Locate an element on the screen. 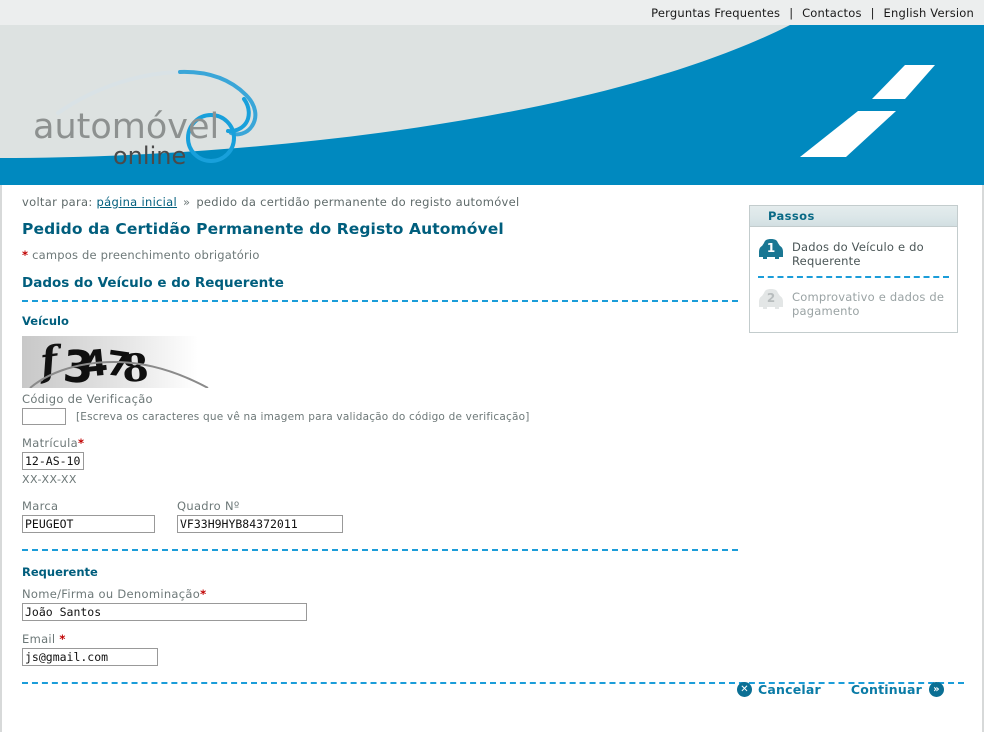 The image size is (984, 732). form-actions: ✕ Cancelar Continuar » is located at coordinates (473, 689).